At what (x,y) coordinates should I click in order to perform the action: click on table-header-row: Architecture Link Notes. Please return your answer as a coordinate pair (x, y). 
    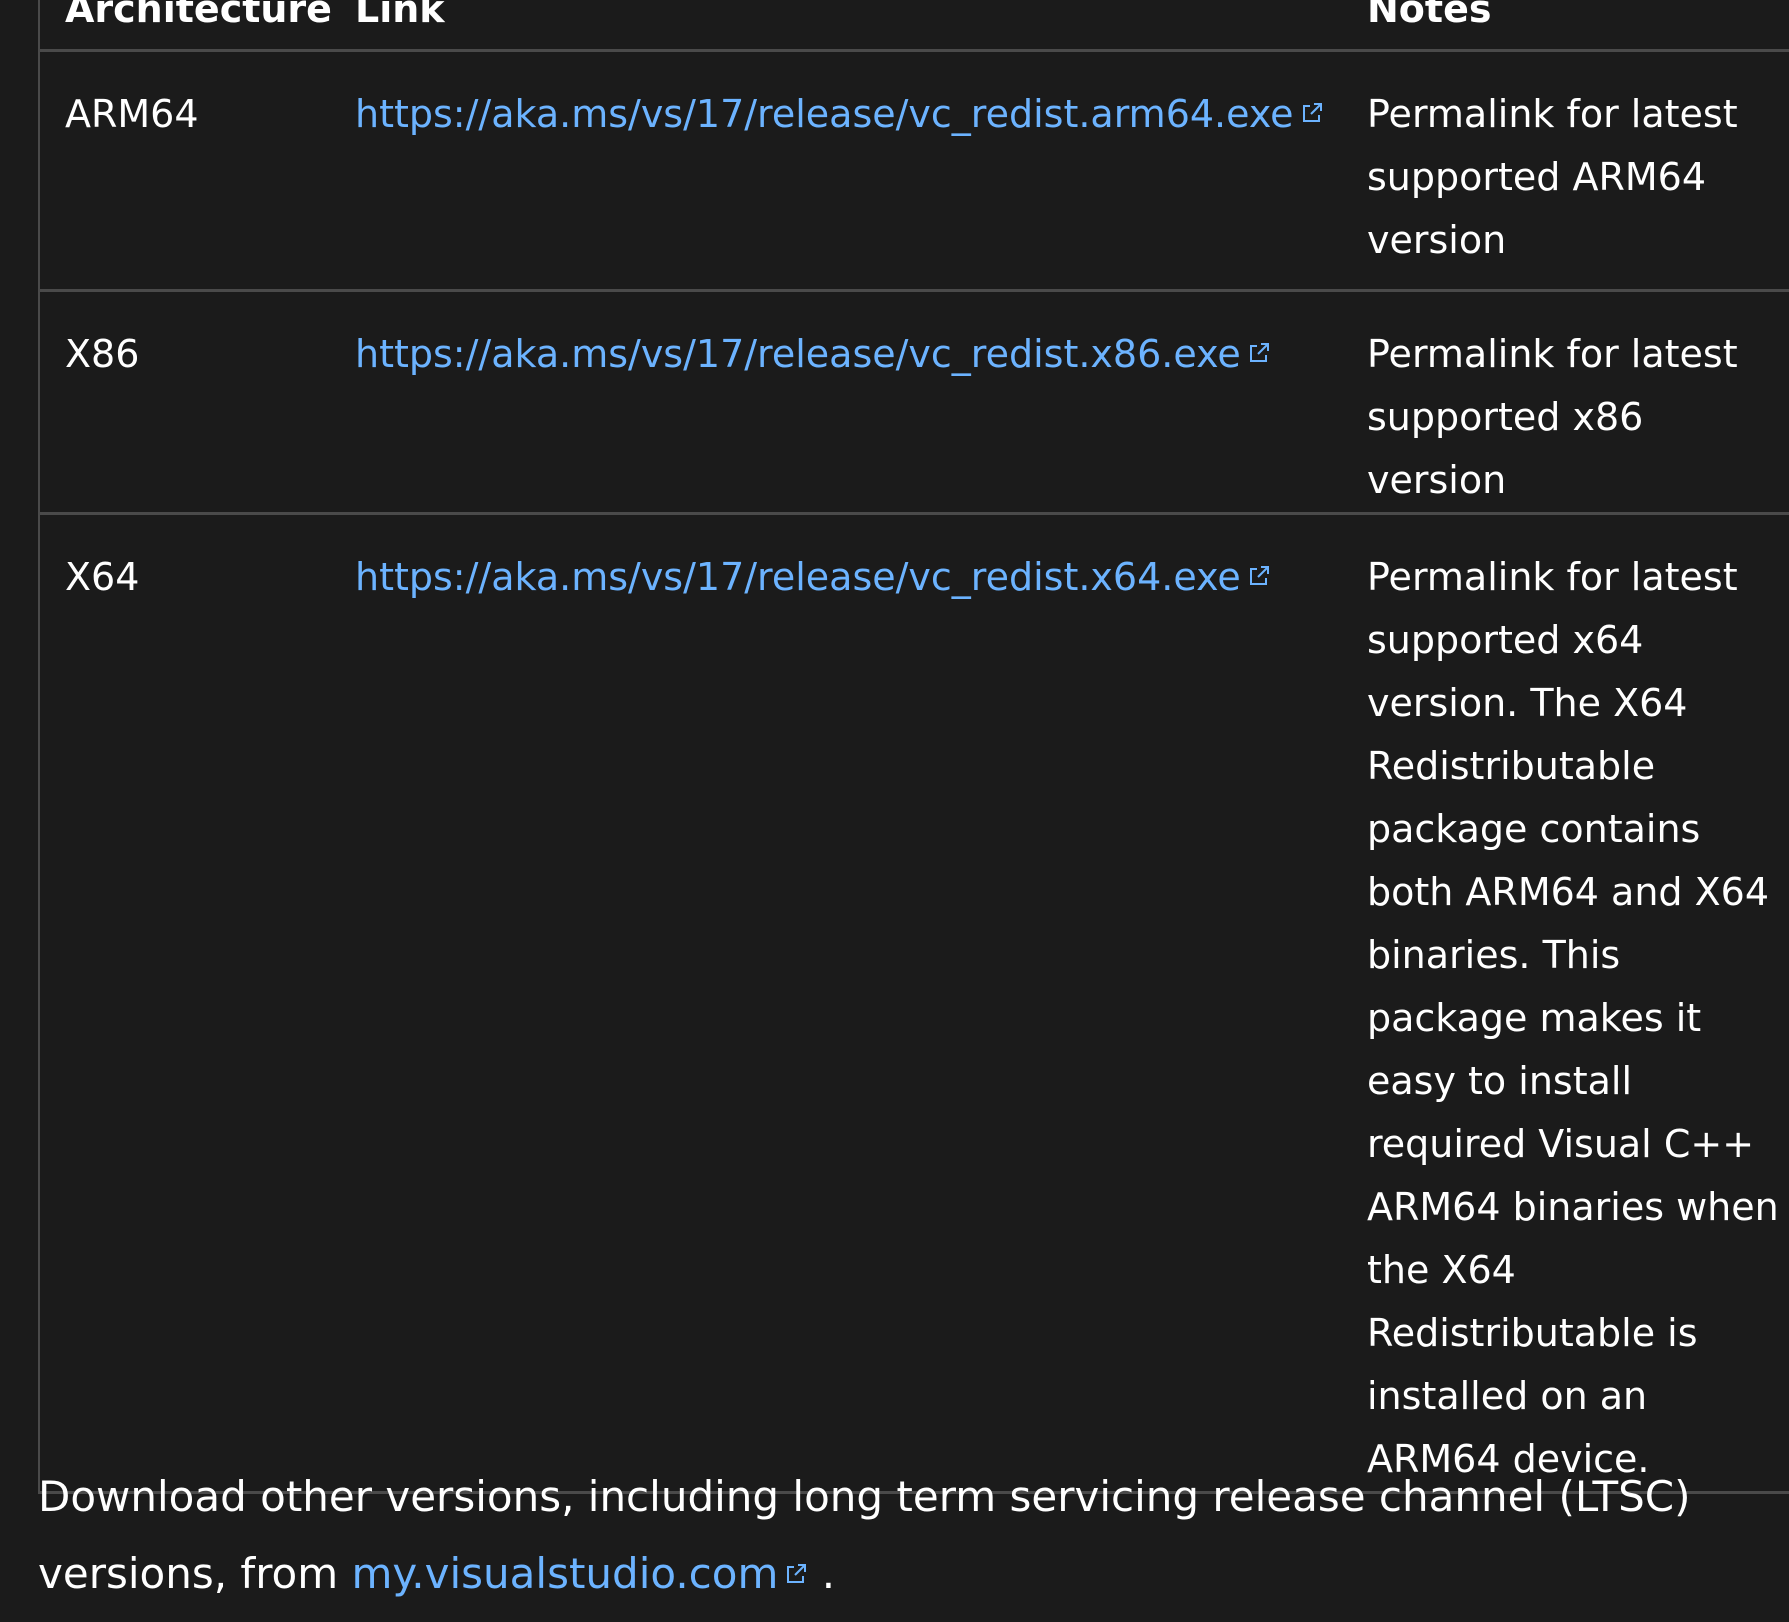
    Looking at the image, I should click on (914, 26).